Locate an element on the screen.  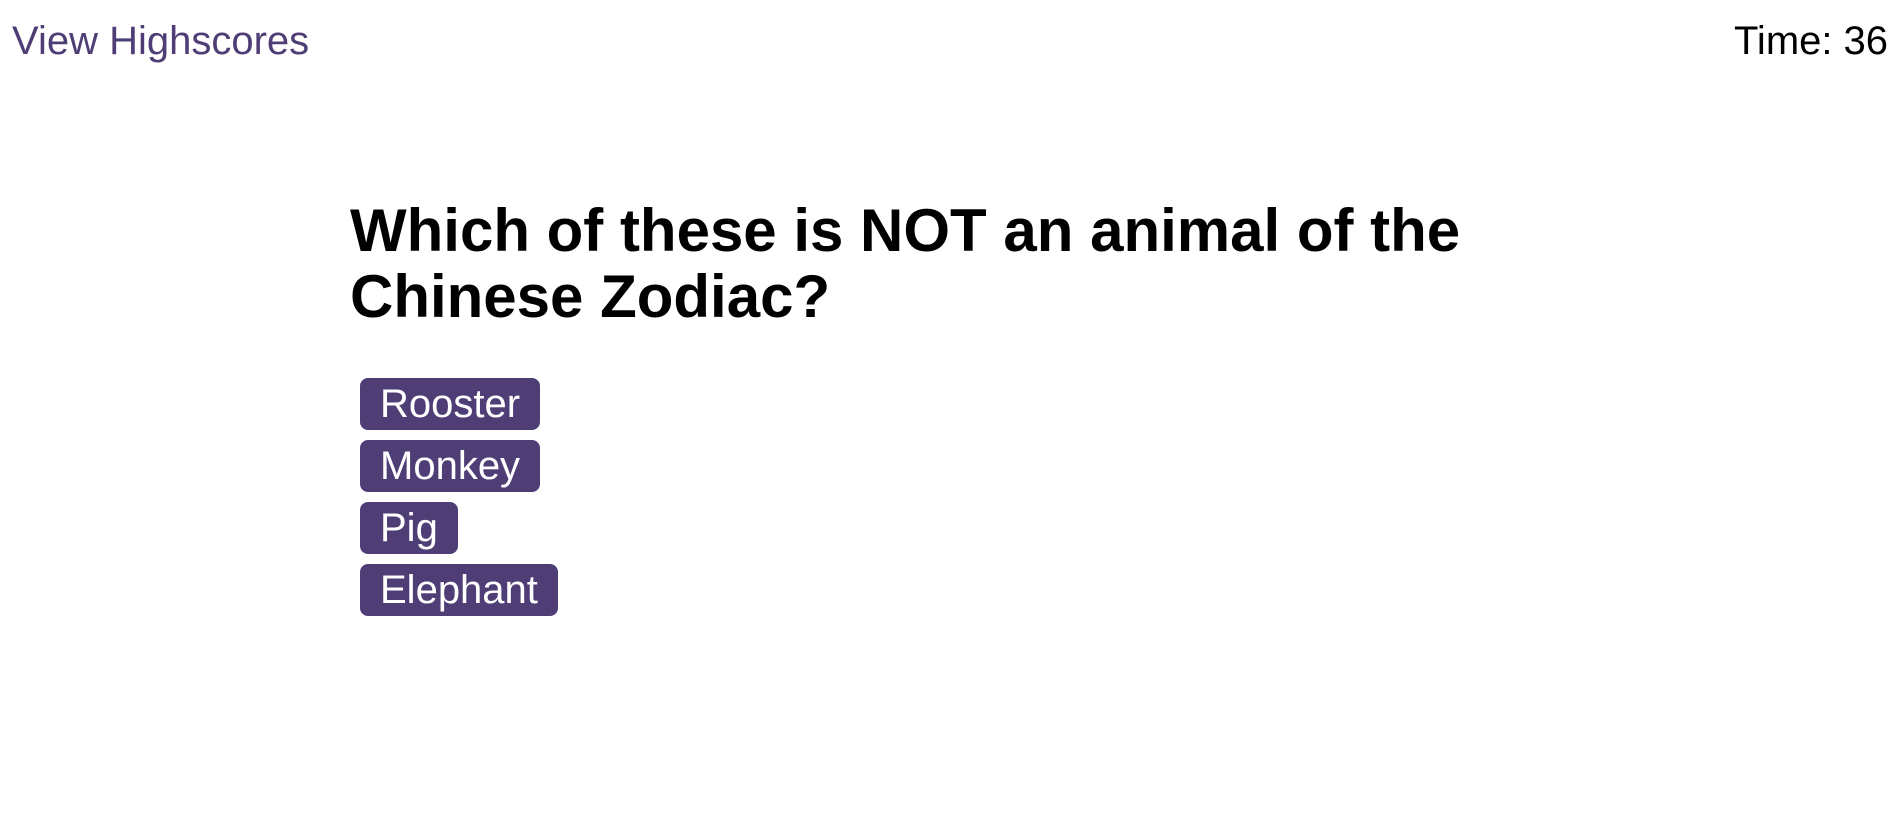
answer-choice-item: Pig is located at coordinates (930, 528).